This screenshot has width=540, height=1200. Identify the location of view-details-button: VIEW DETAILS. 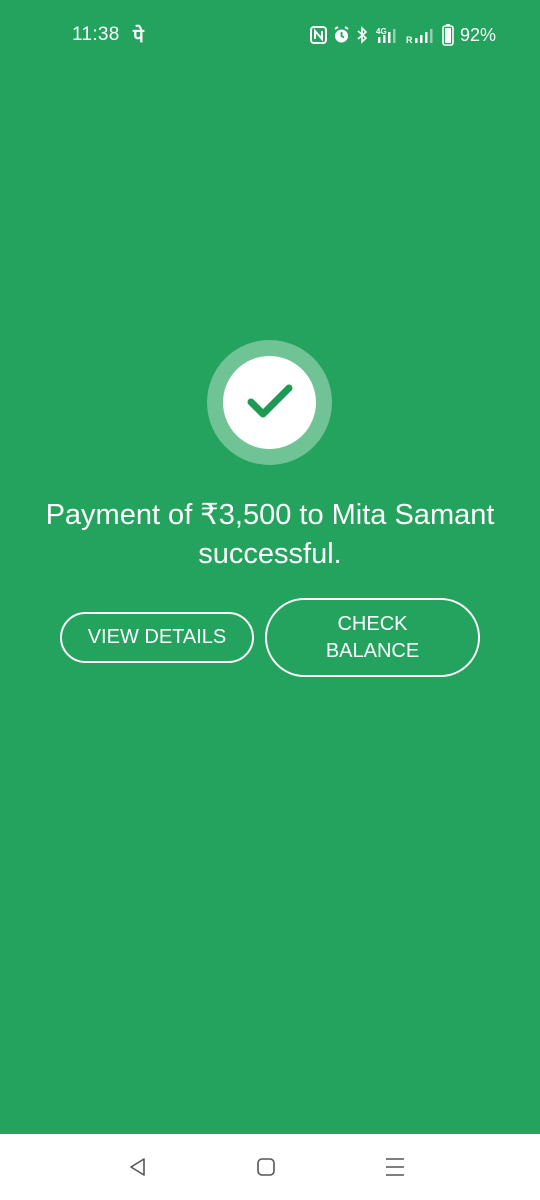
(157, 637).